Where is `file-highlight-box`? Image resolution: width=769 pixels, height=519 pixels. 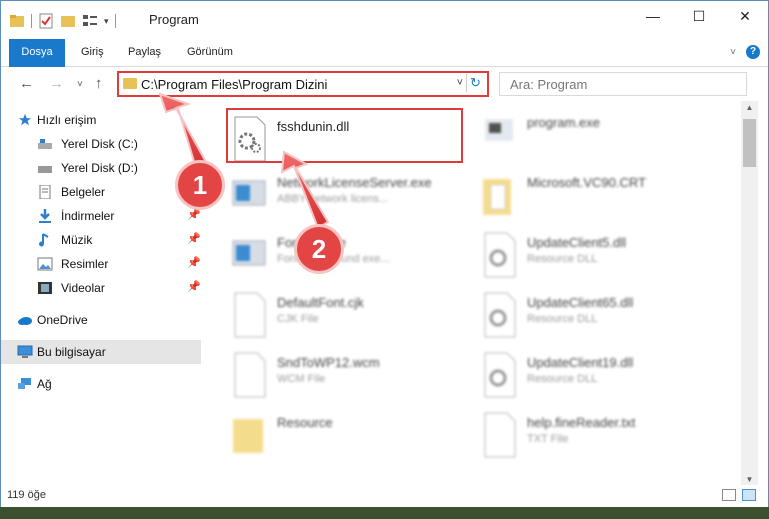
file-highlight-box is located at coordinates (344, 135).